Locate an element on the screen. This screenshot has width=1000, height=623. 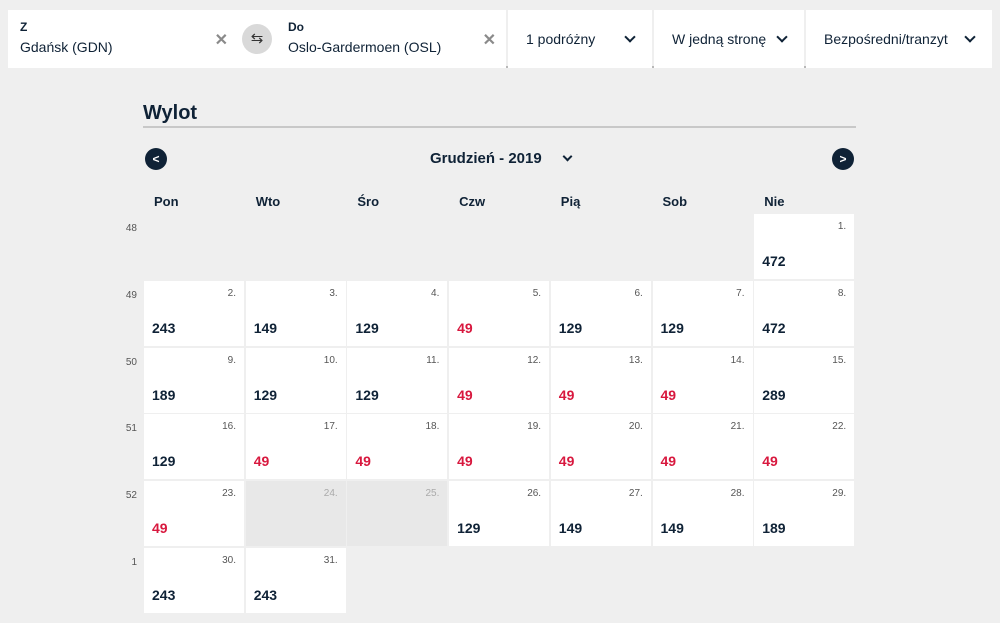
day-number: 15. is located at coordinates (839, 360).